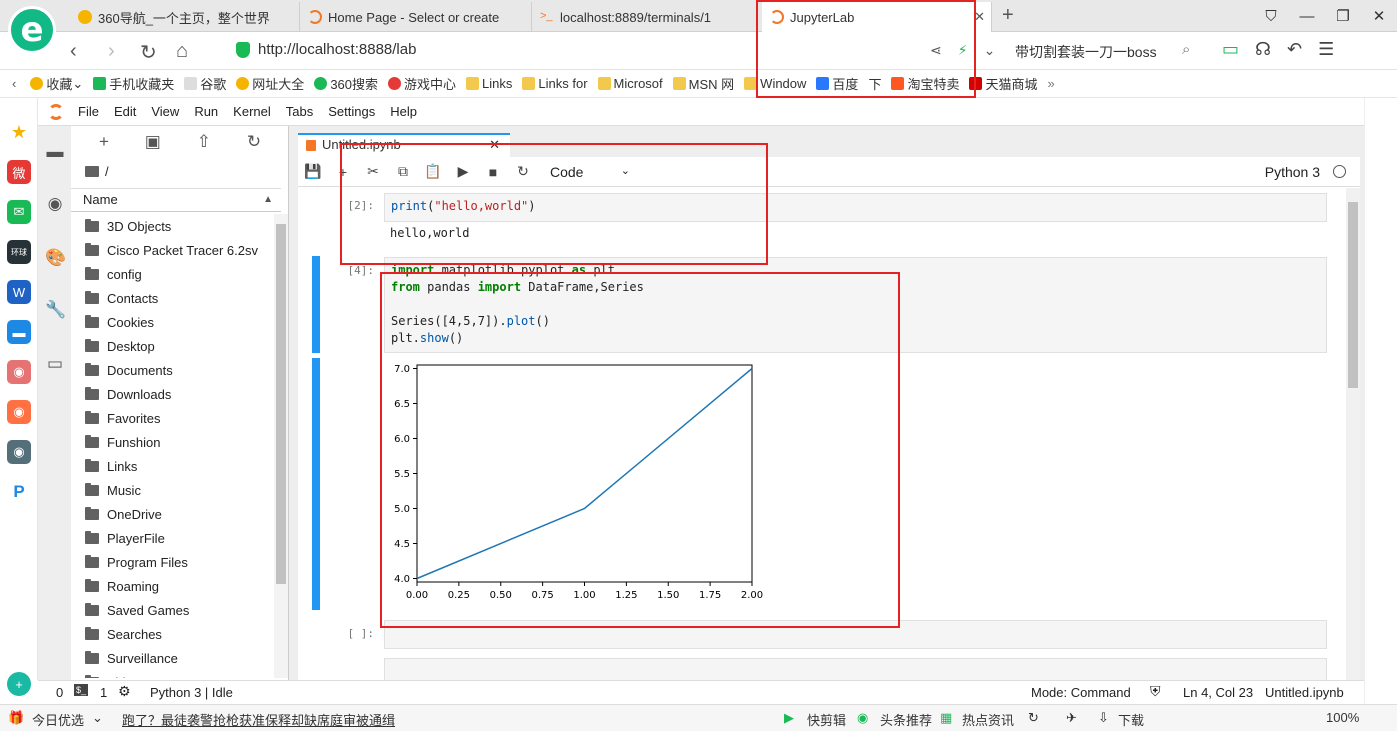  Describe the element at coordinates (1071, 718) in the screenshot. I see `pin-icon: ✈` at that location.